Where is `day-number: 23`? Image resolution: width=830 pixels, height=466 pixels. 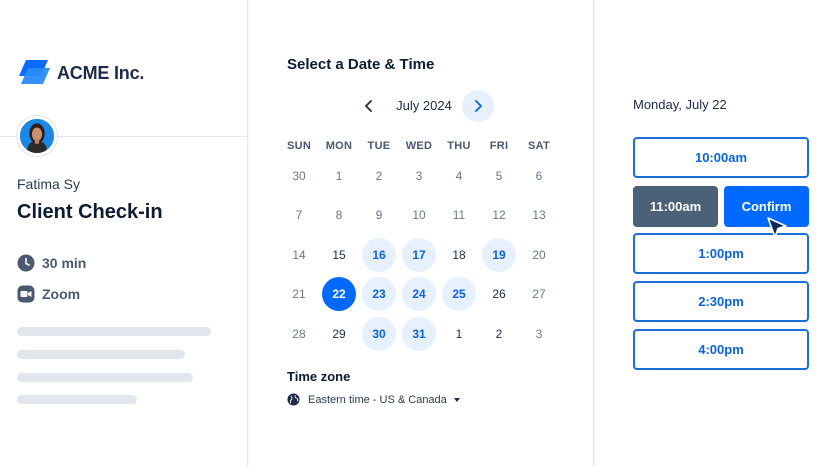
day-number: 23 is located at coordinates (379, 294).